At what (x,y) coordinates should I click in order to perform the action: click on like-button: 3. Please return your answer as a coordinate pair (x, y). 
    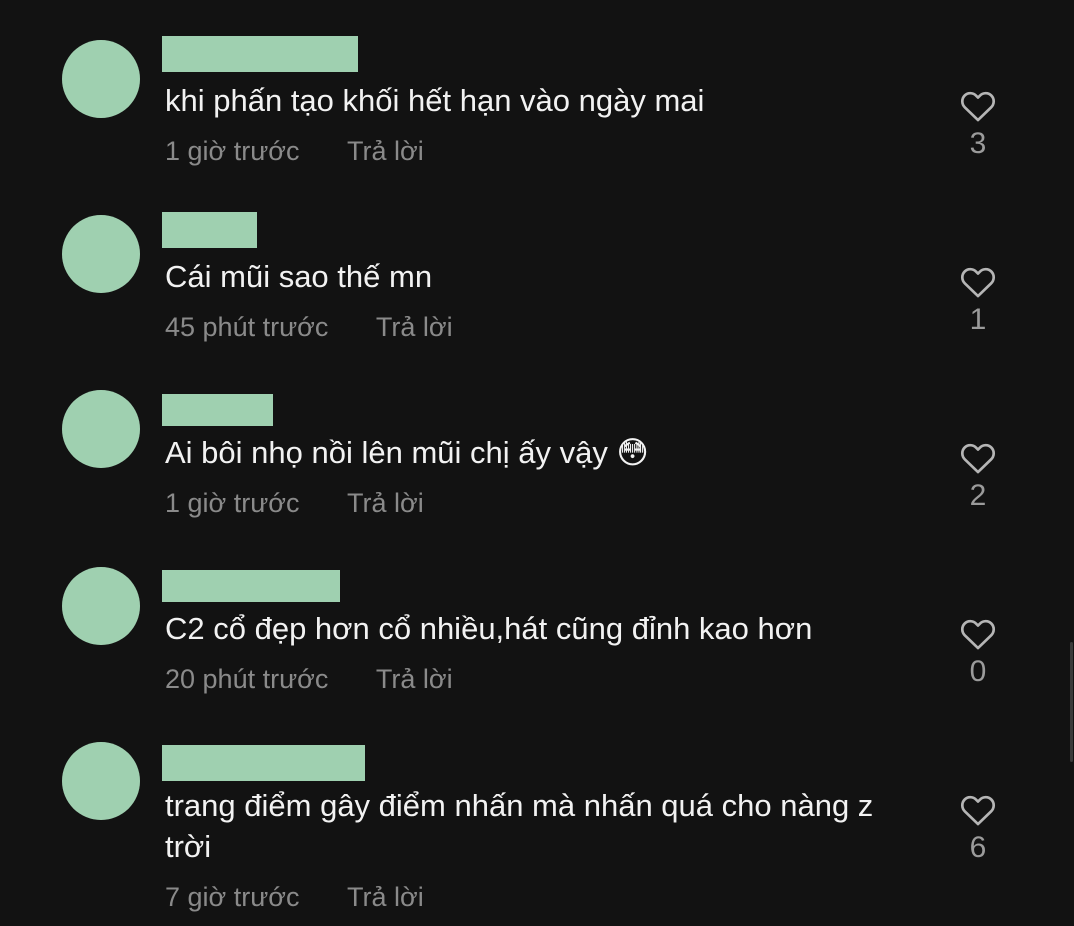
    Looking at the image, I should click on (978, 124).